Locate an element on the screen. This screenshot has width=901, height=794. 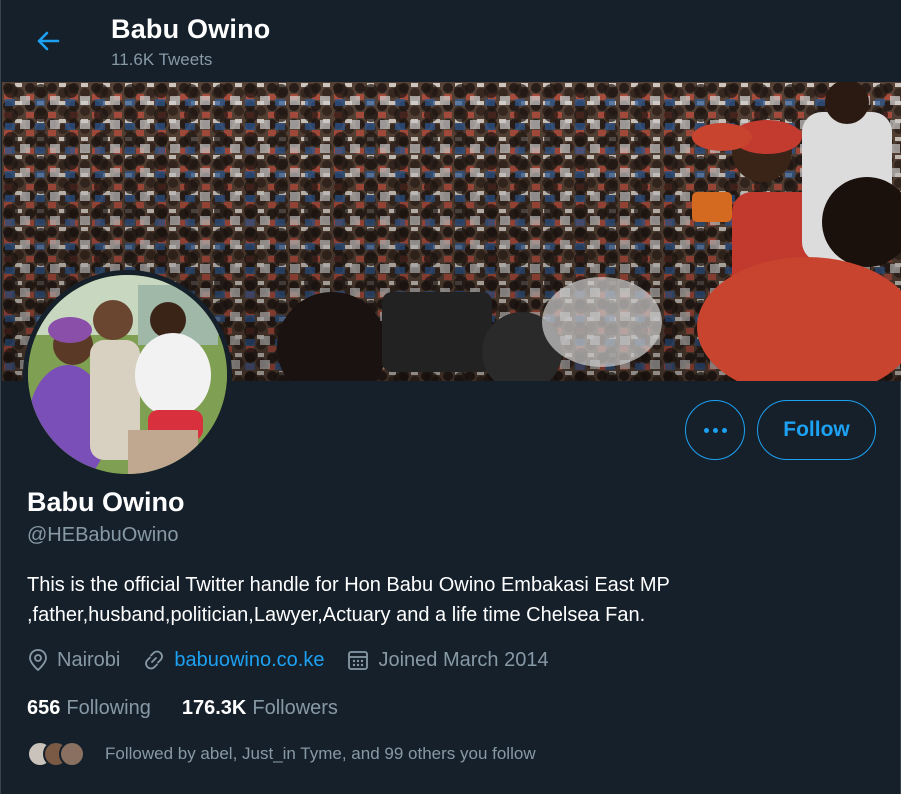
profile-name: Babu Owino is located at coordinates (106, 502).